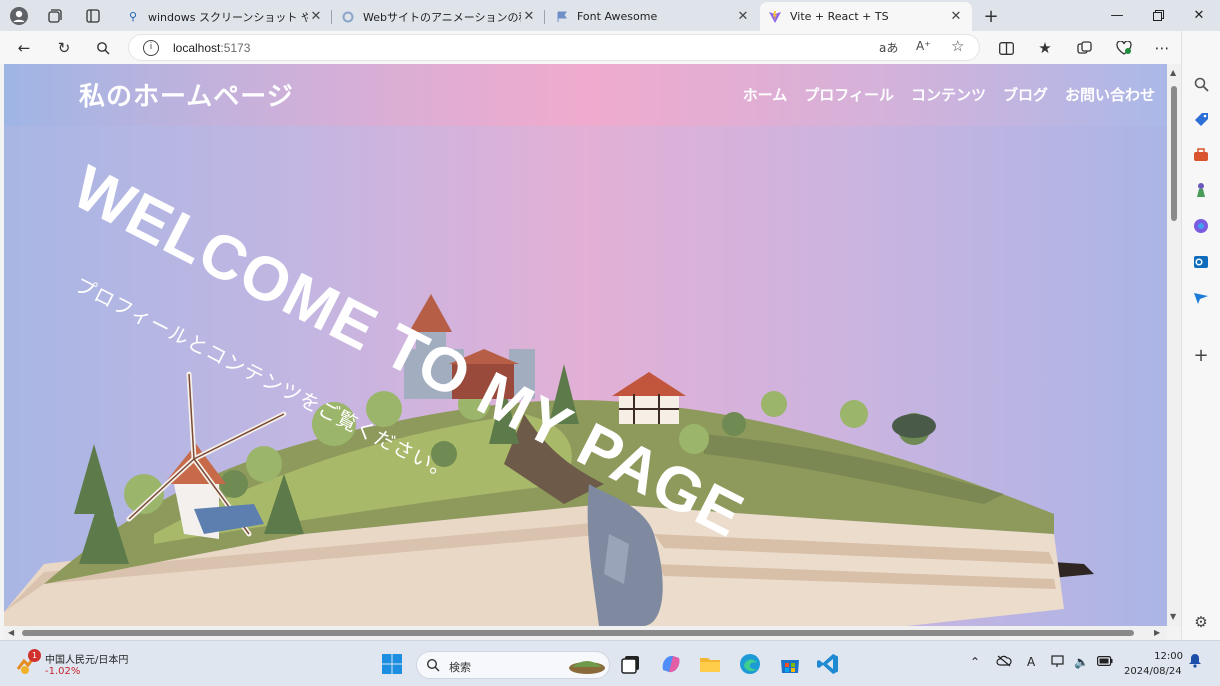 The width and height of the screenshot is (1220, 686). I want to click on favorites-icon: ★, so click(1045, 48).